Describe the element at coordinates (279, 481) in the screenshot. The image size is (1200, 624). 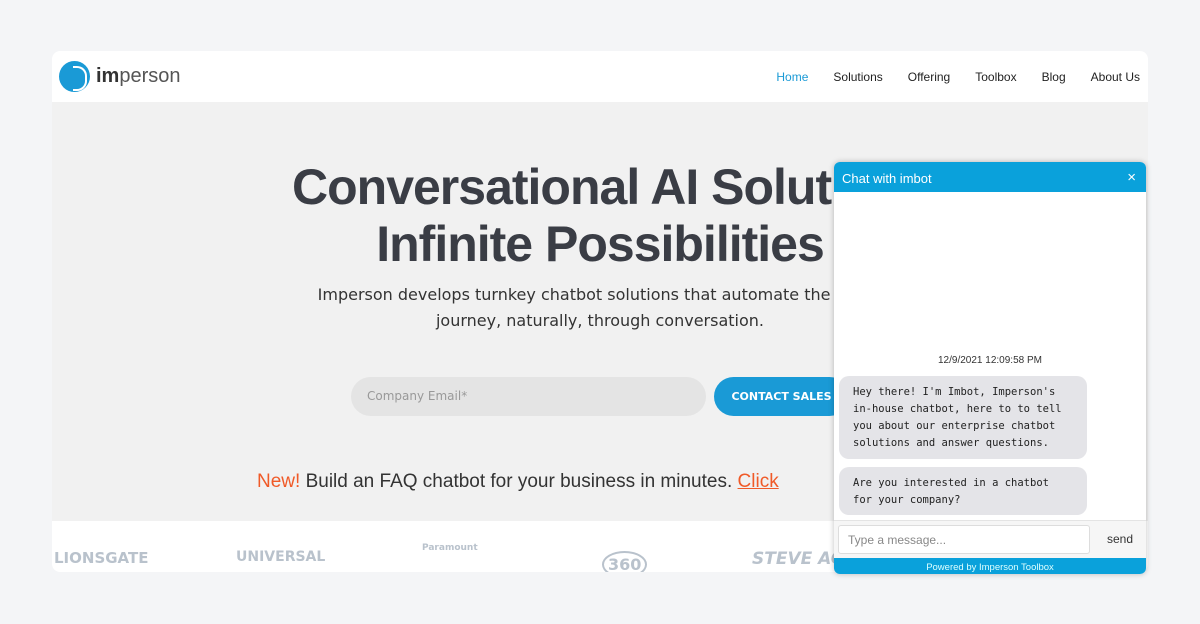
I see `new-label: New!` at that location.